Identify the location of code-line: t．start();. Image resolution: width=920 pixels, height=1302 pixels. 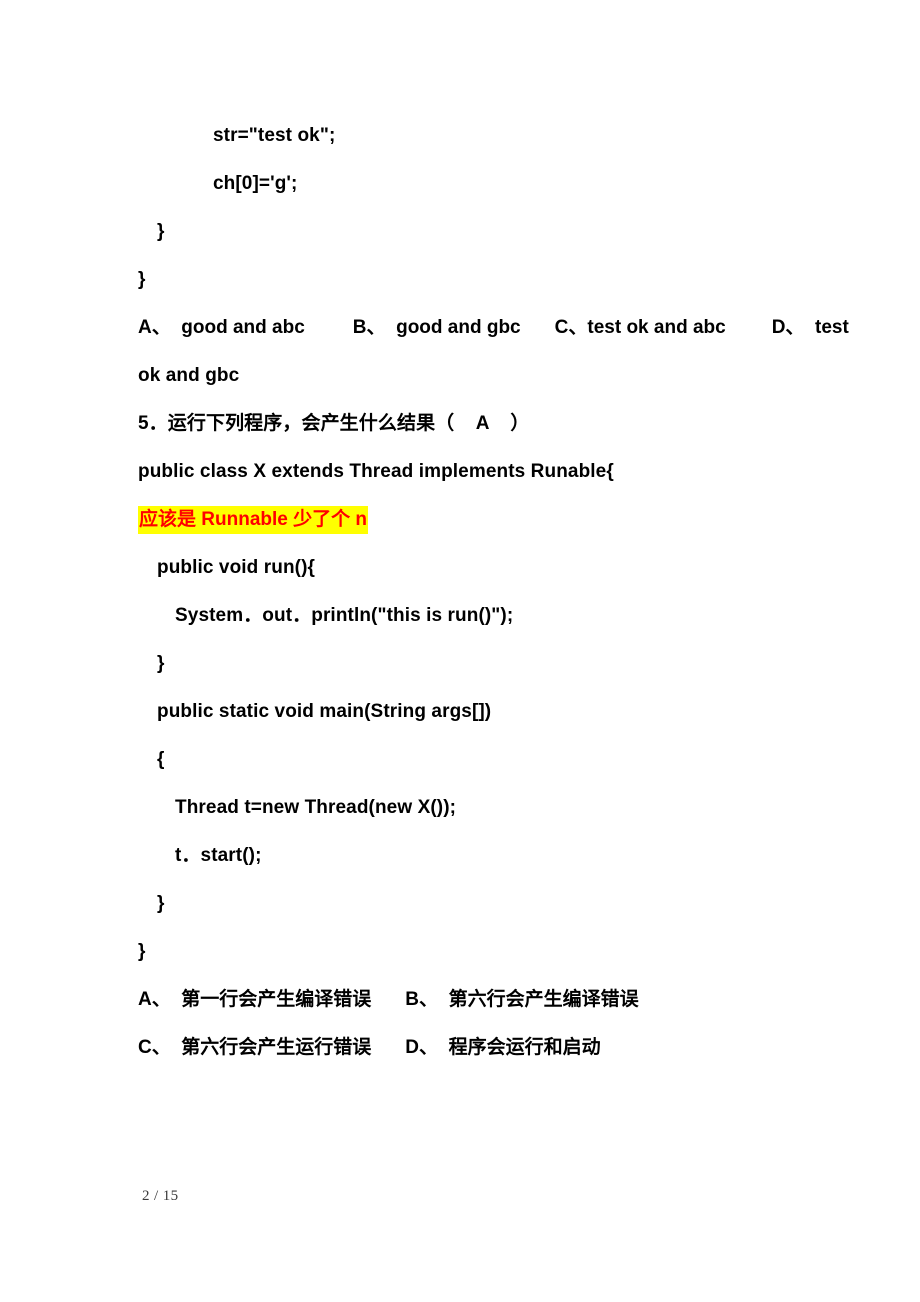
(218, 855).